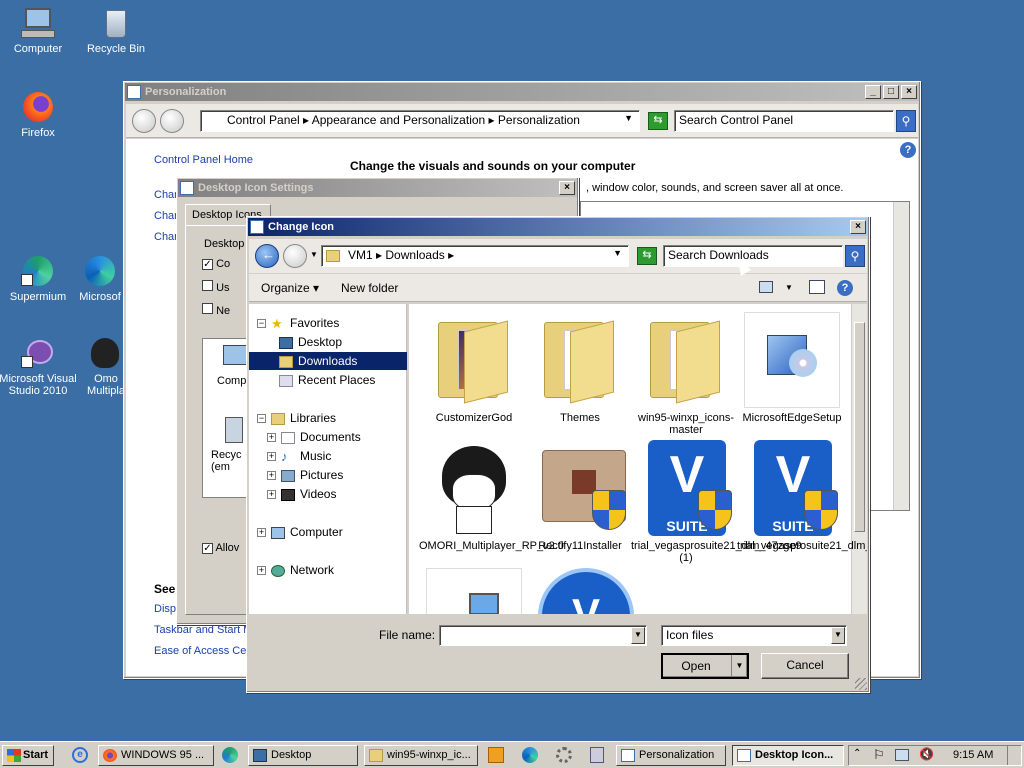 The image size is (1024, 768). Describe the element at coordinates (166, 609) in the screenshot. I see `see-link: Displ` at that location.